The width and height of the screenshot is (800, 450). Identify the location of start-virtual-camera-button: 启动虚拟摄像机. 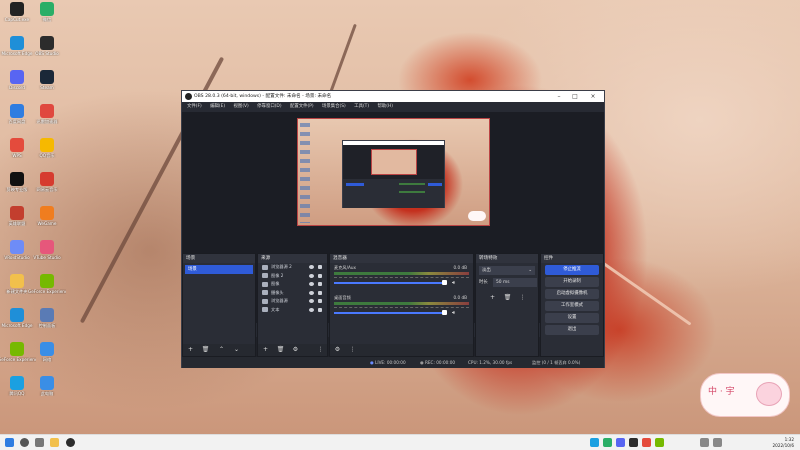
(572, 294).